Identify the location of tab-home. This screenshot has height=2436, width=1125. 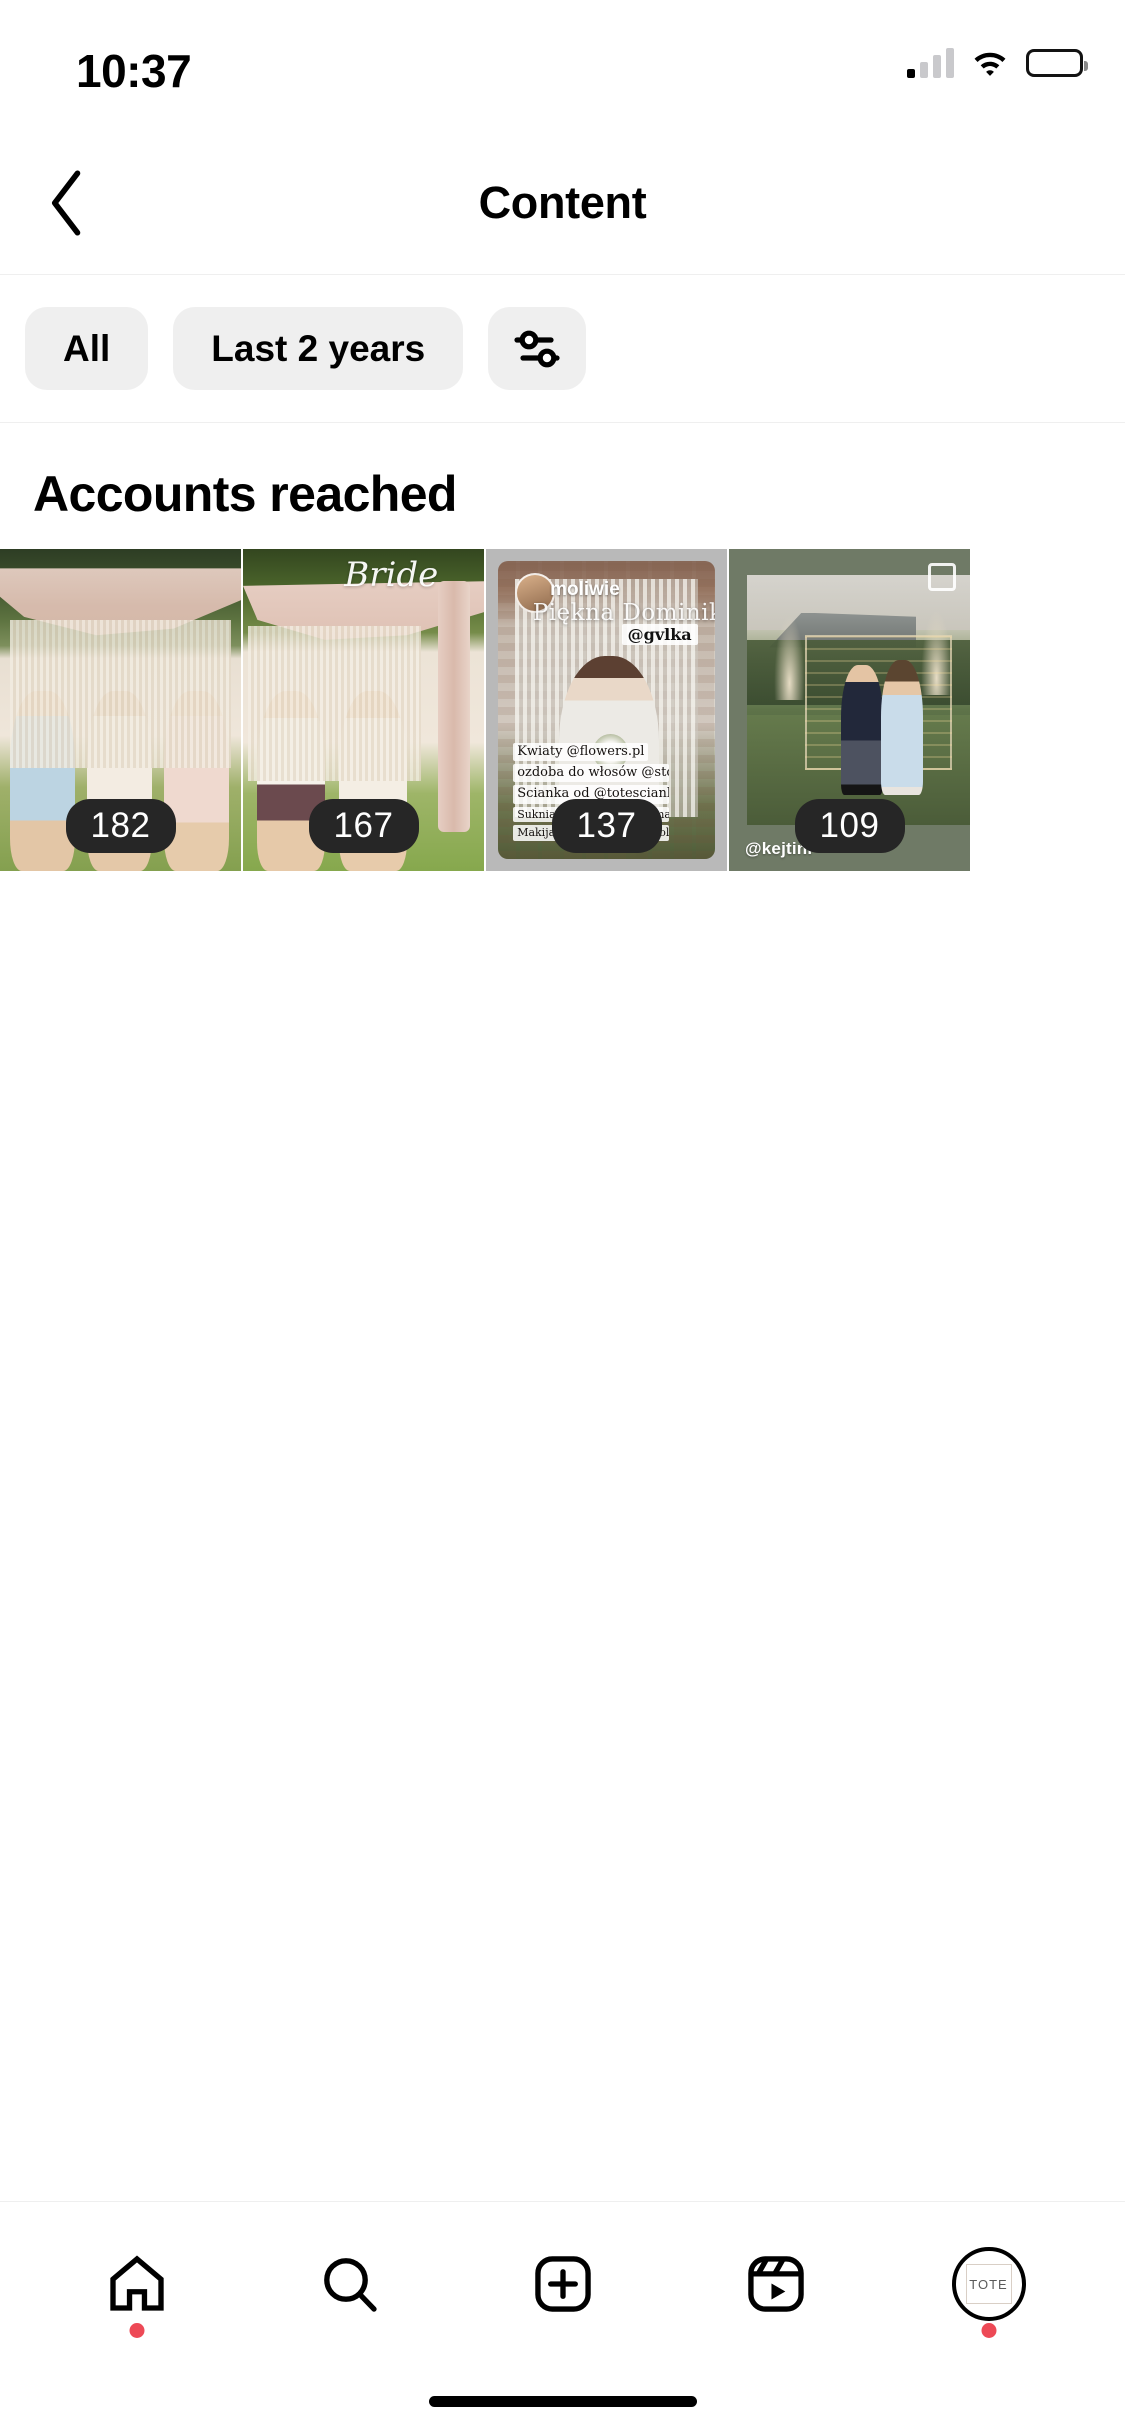
(137, 2284).